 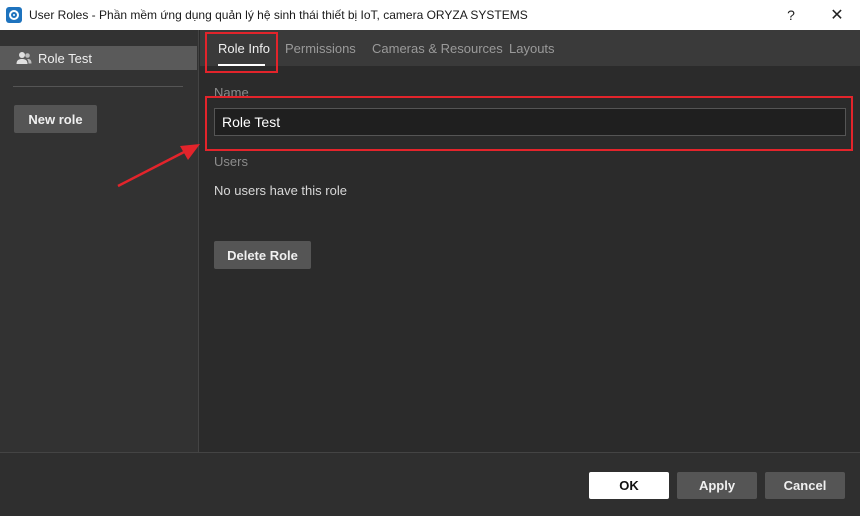 What do you see at coordinates (805, 485) in the screenshot?
I see `cancel-button: Cancel` at bounding box center [805, 485].